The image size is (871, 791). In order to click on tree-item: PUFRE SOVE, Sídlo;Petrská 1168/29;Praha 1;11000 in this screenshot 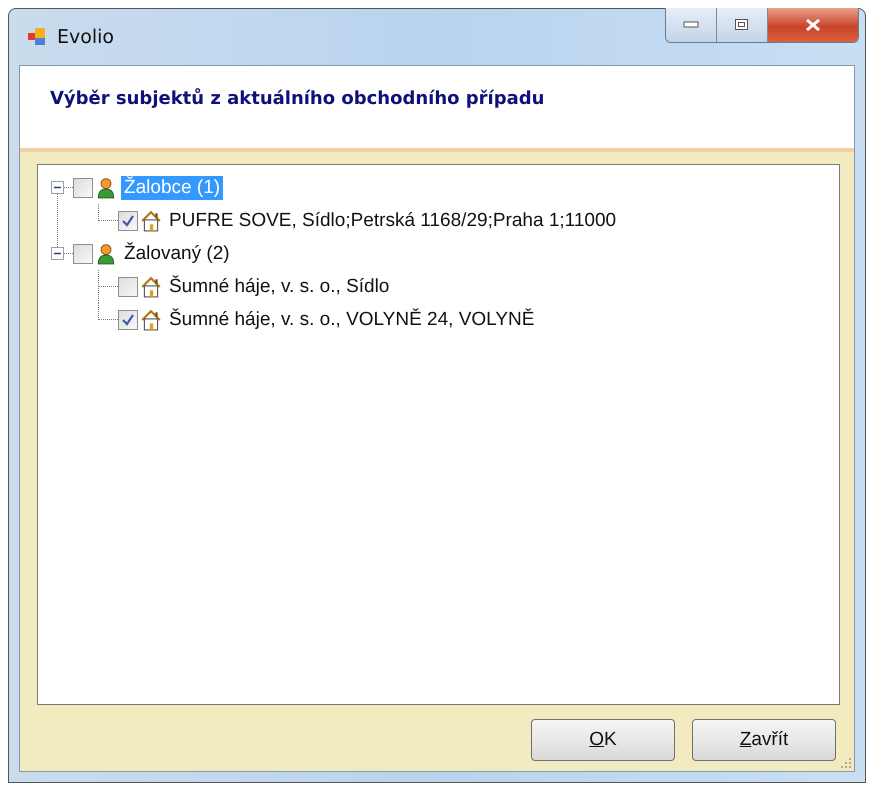, I will do `click(393, 220)`.